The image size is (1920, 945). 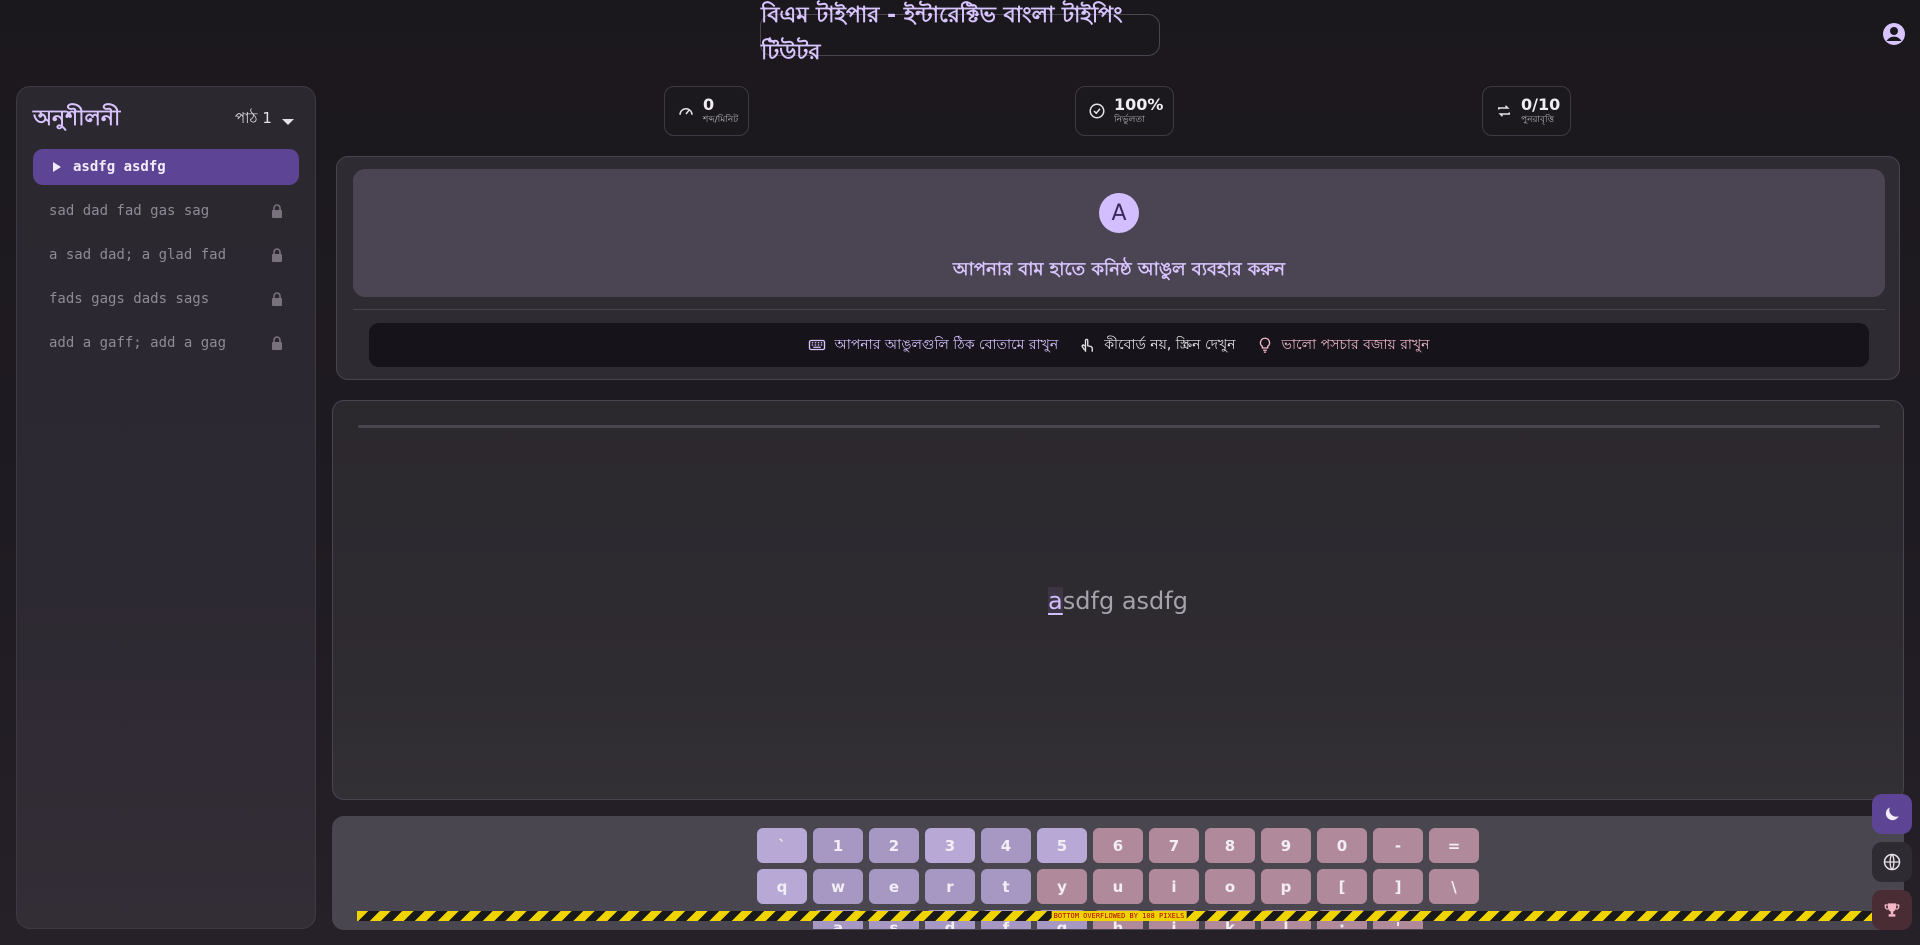 I want to click on lesson-dropdown: পাঠ 1, so click(x=264, y=119).